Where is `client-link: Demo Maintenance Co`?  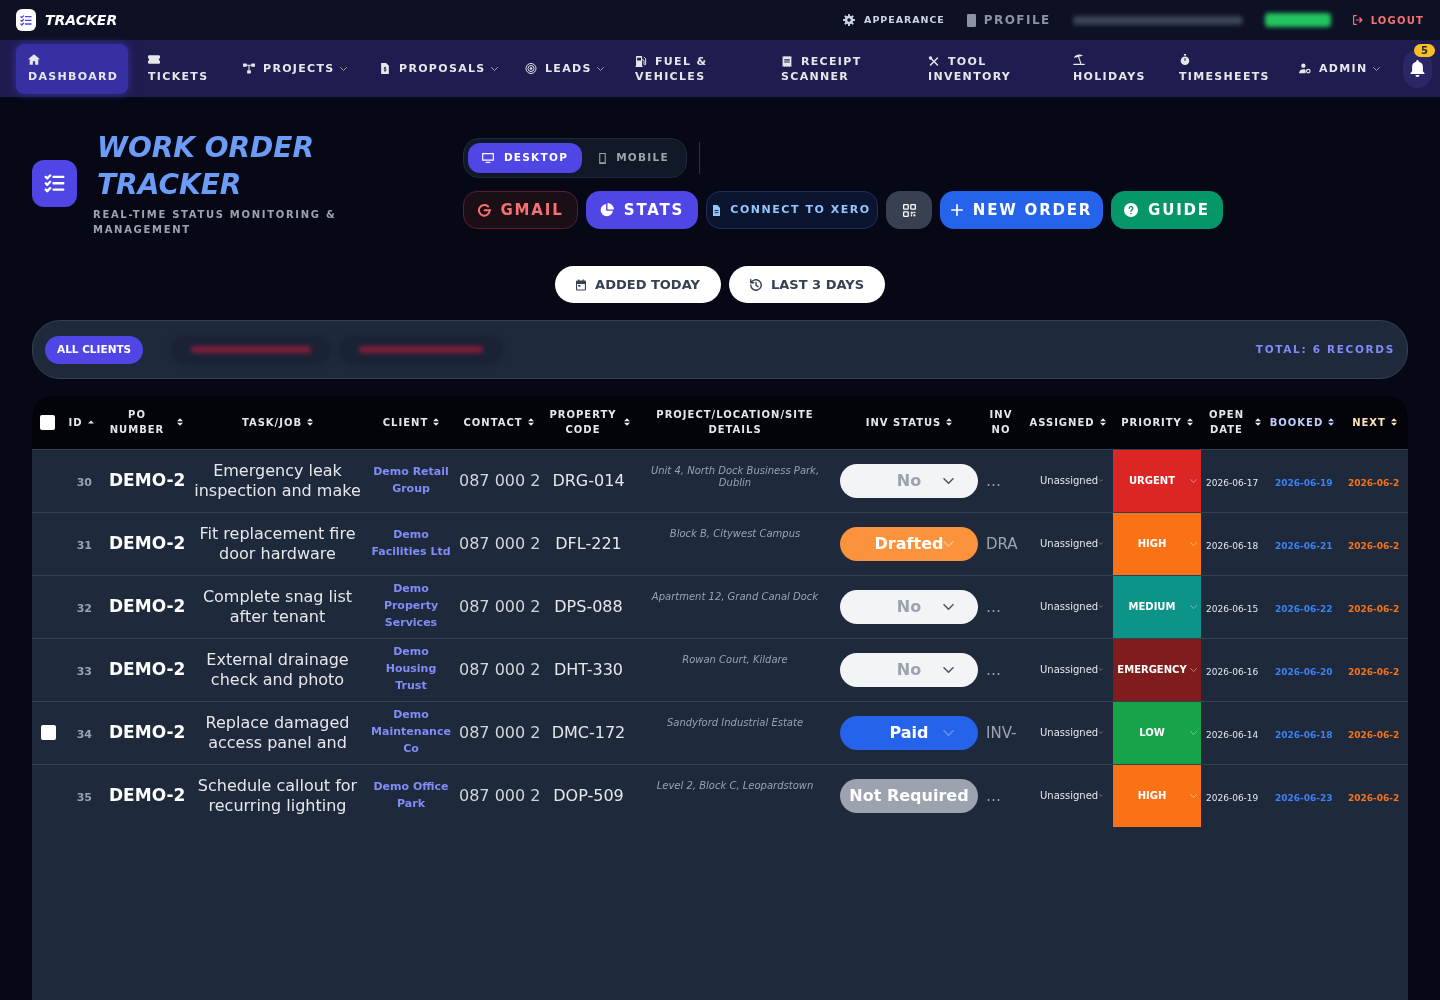
client-link: Demo Maintenance Co is located at coordinates (411, 731).